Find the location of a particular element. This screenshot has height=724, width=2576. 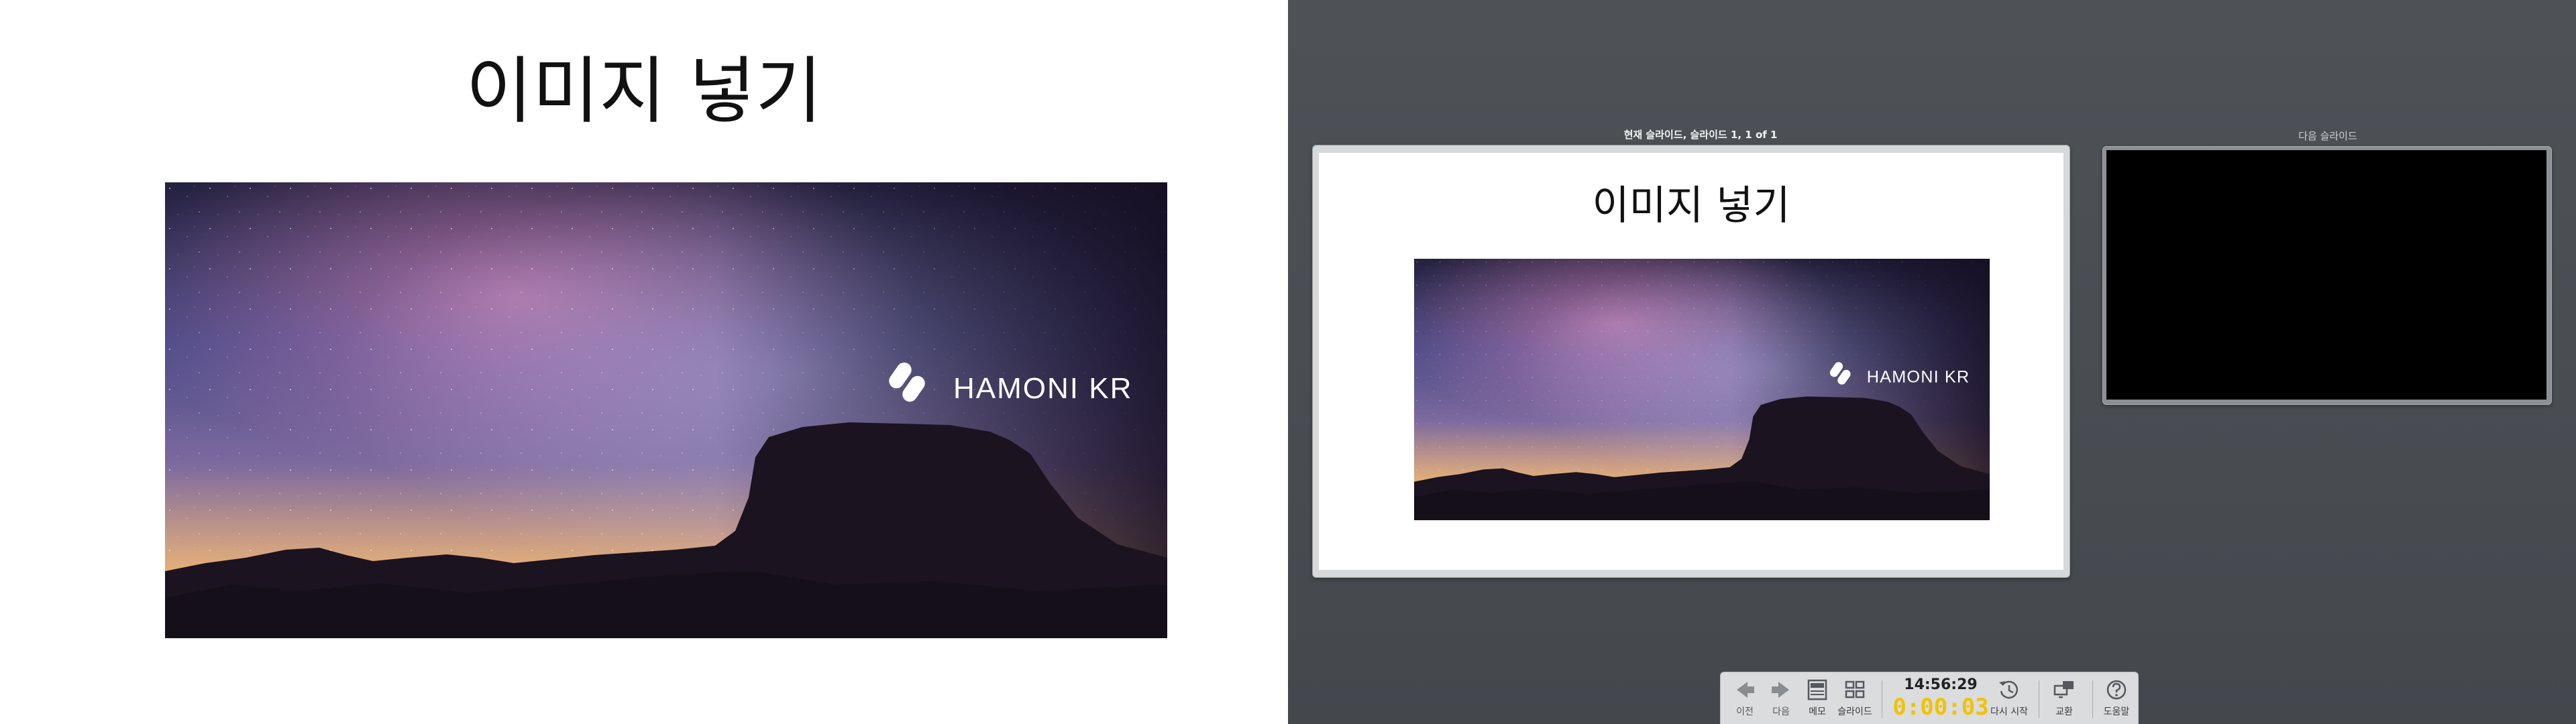

exchange-button: 교환 is located at coordinates (2064, 697).